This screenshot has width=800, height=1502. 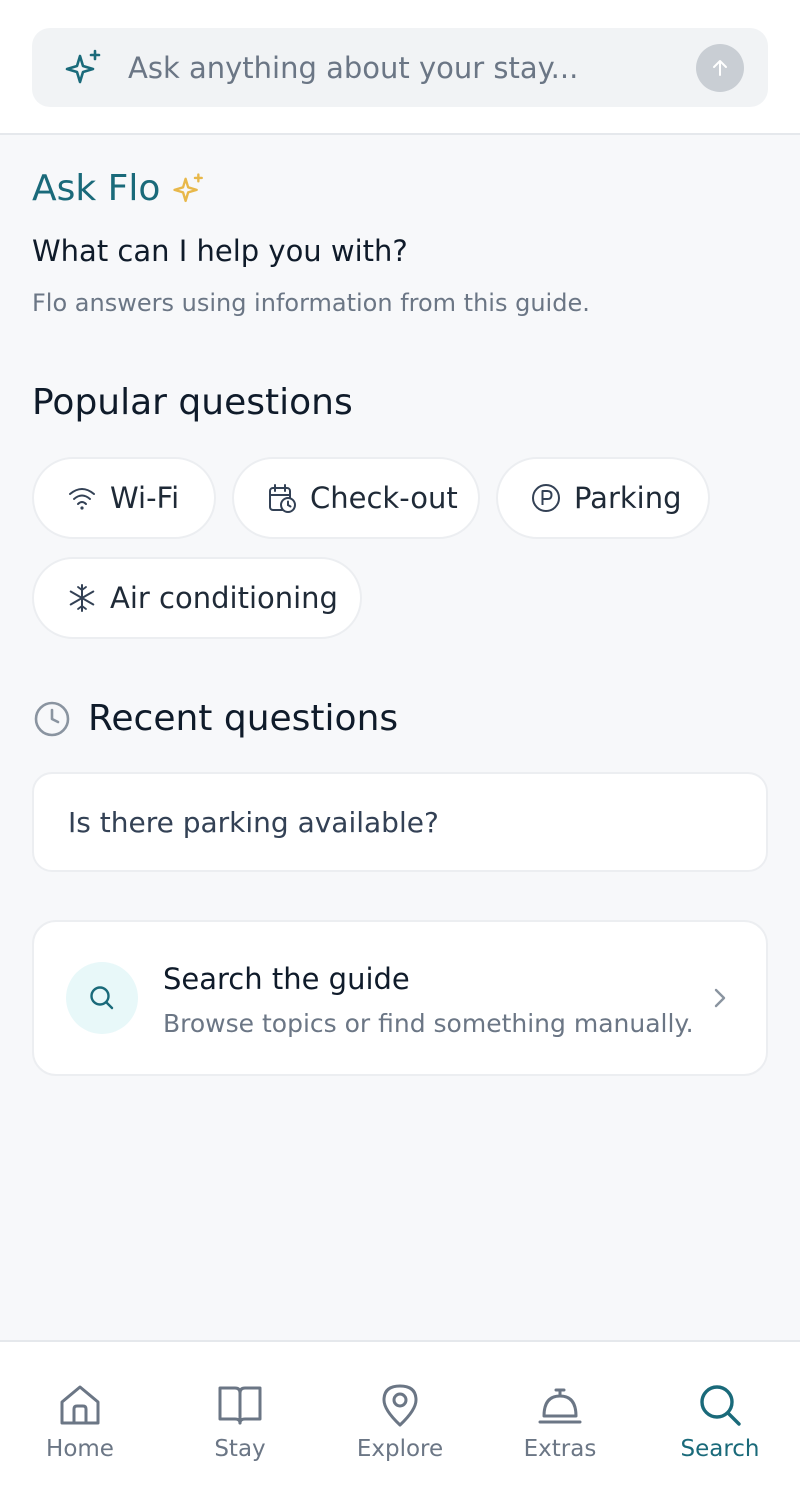 I want to click on nav-stay: Stay, so click(x=240, y=1432).